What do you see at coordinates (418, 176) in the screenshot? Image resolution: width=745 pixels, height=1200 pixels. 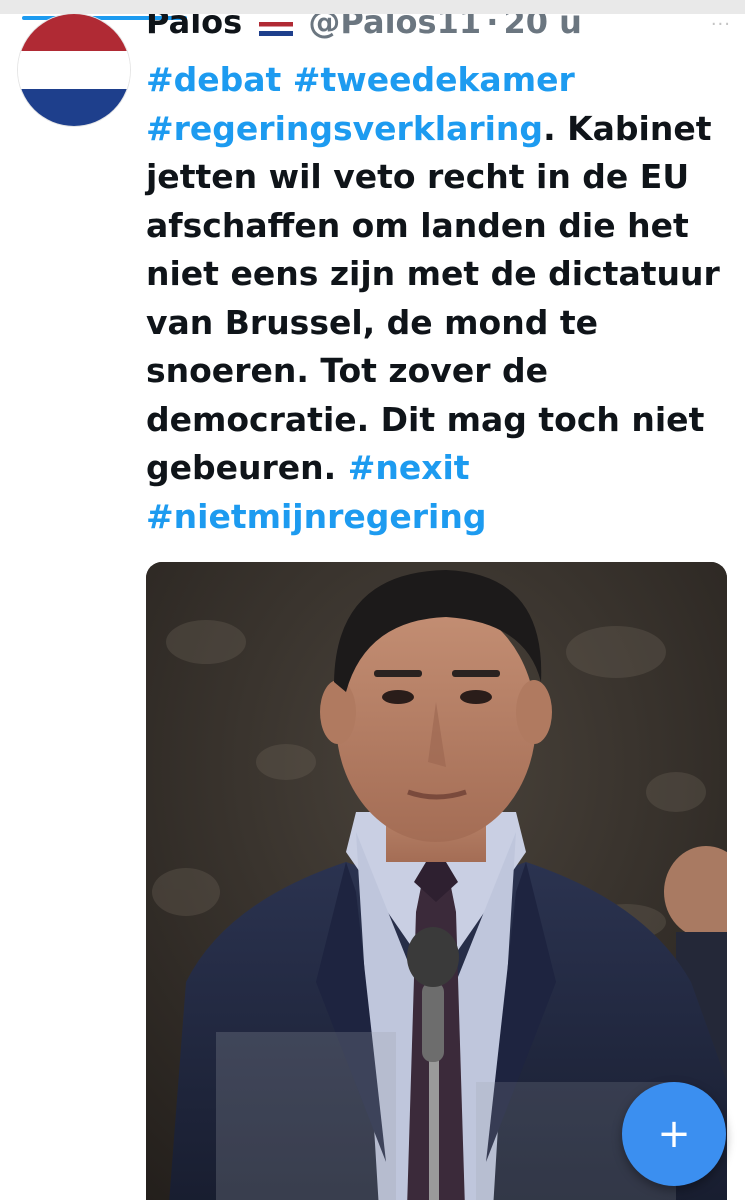 I see `tweet-text-segment: jetten wil veto recht in de EU` at bounding box center [418, 176].